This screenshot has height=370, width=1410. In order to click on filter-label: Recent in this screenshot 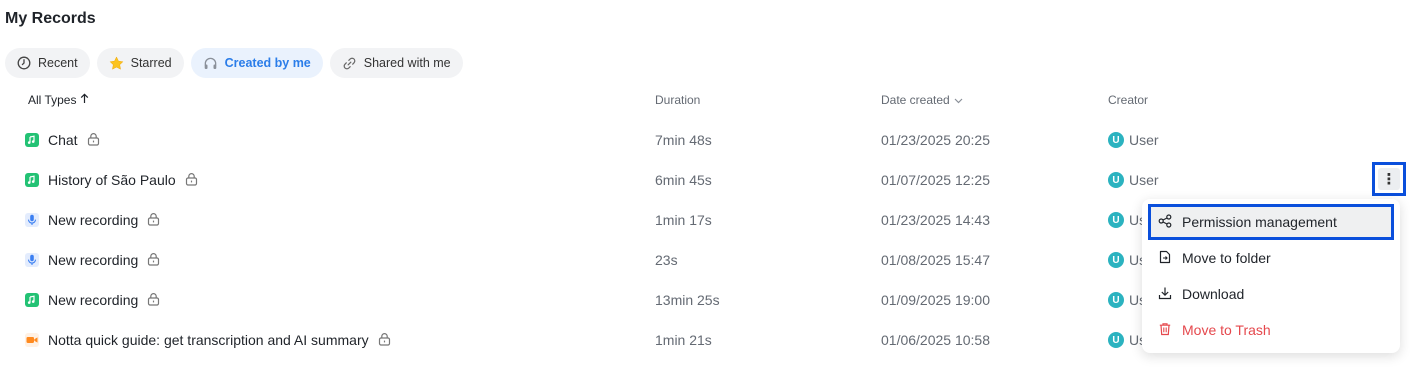, I will do `click(58, 63)`.